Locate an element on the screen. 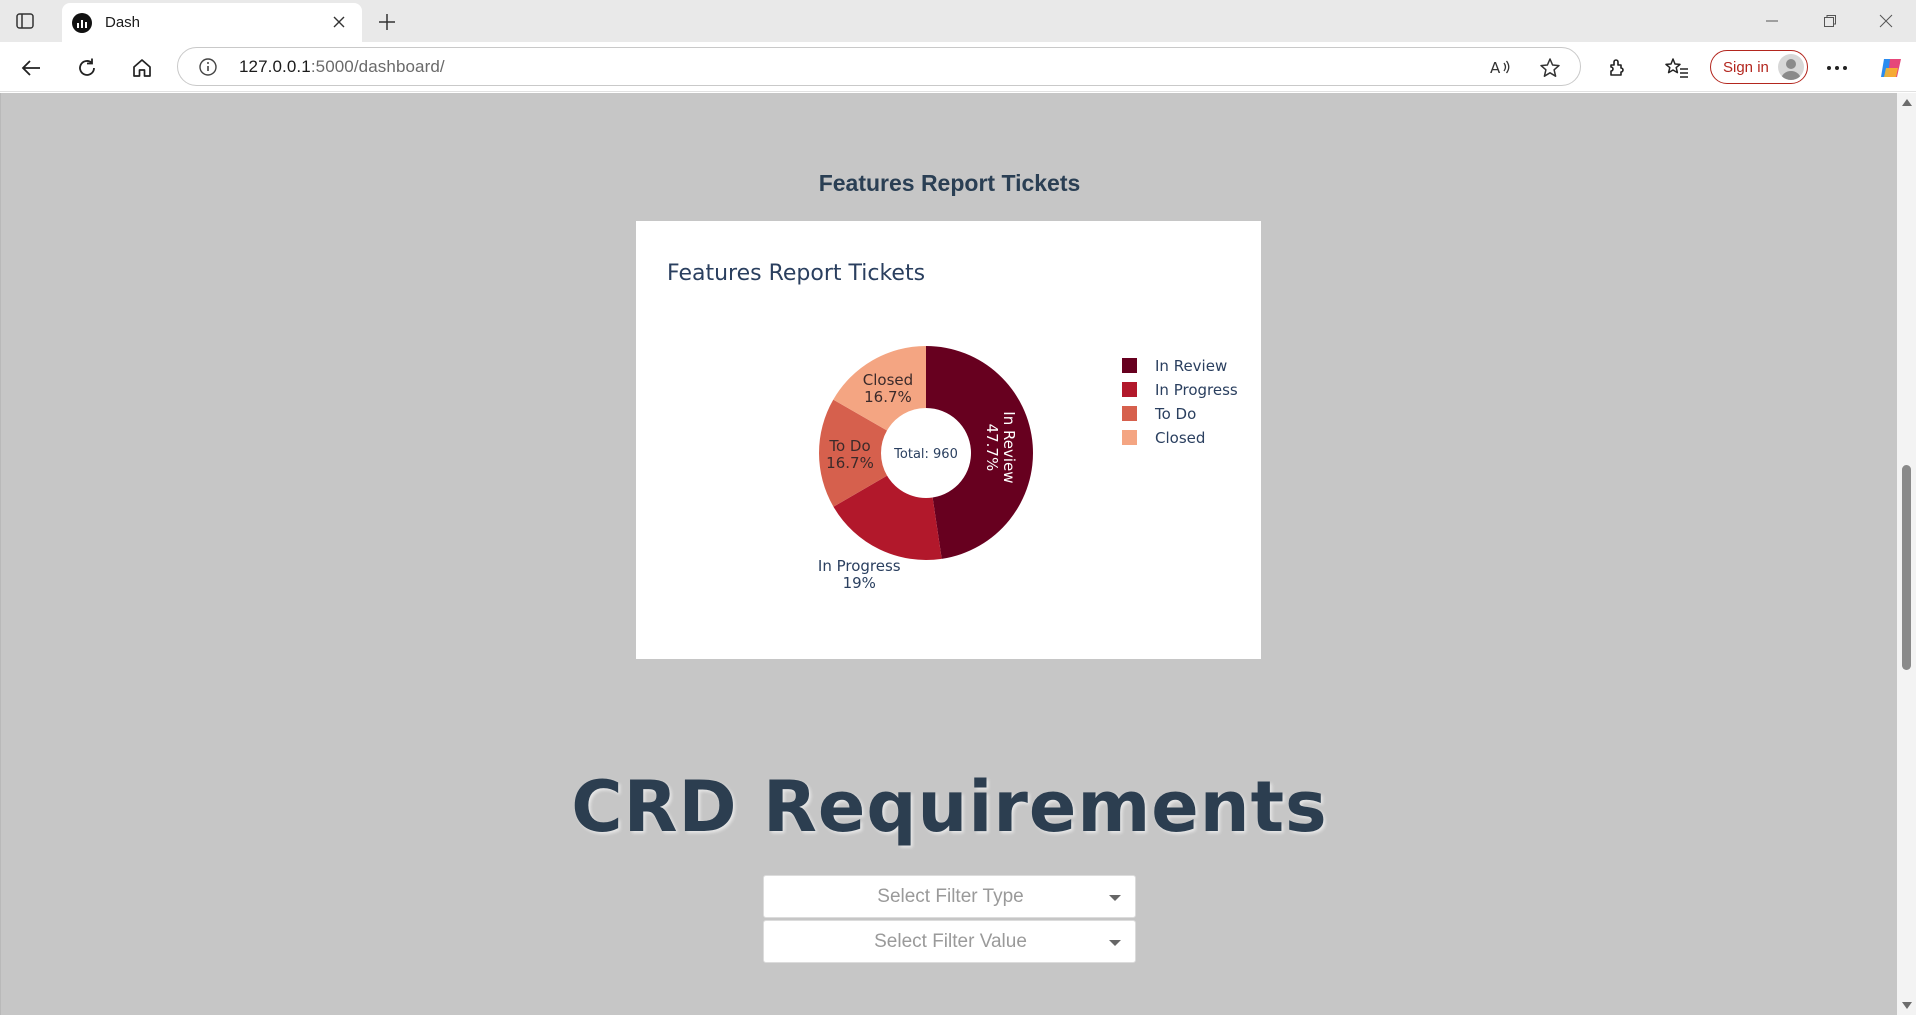  address-bar: 127.0.0.1:5000/dashboard/ A is located at coordinates (879, 66).